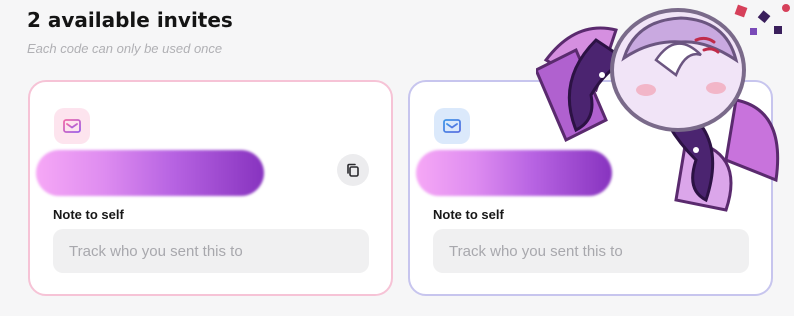 The width and height of the screenshot is (794, 316). I want to click on copy-button, so click(353, 170).